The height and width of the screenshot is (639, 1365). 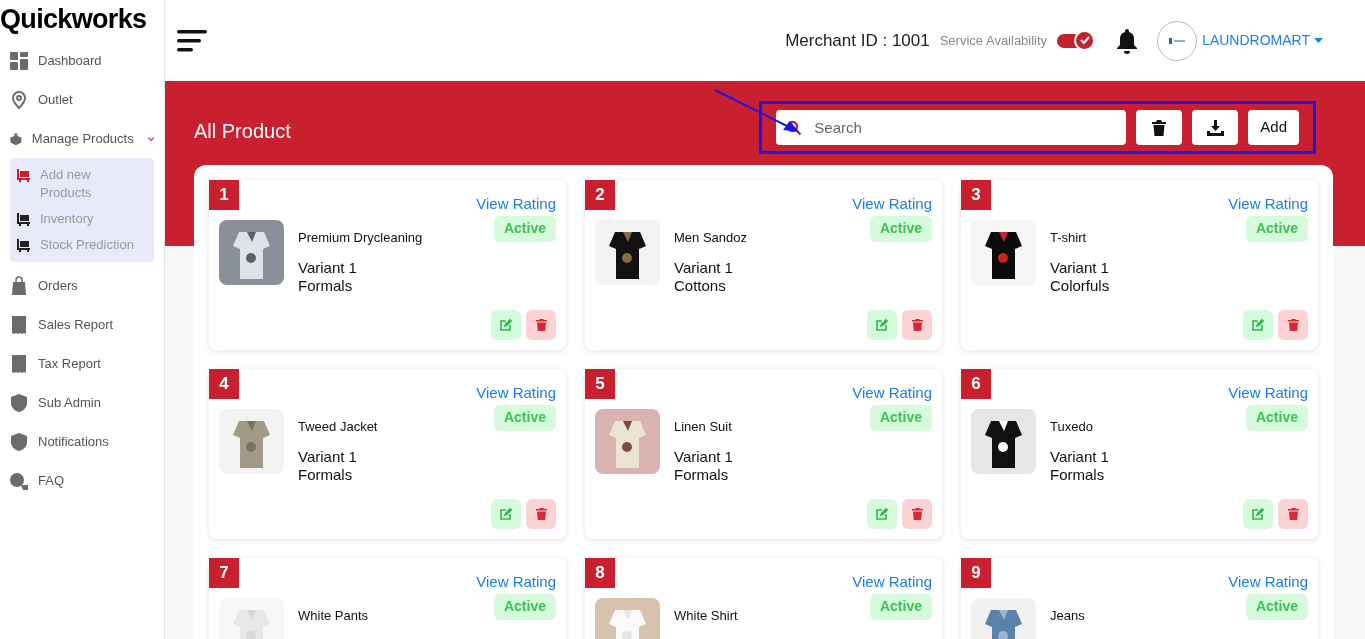 What do you see at coordinates (1068, 615) in the screenshot?
I see `product-name: Jeans` at bounding box center [1068, 615].